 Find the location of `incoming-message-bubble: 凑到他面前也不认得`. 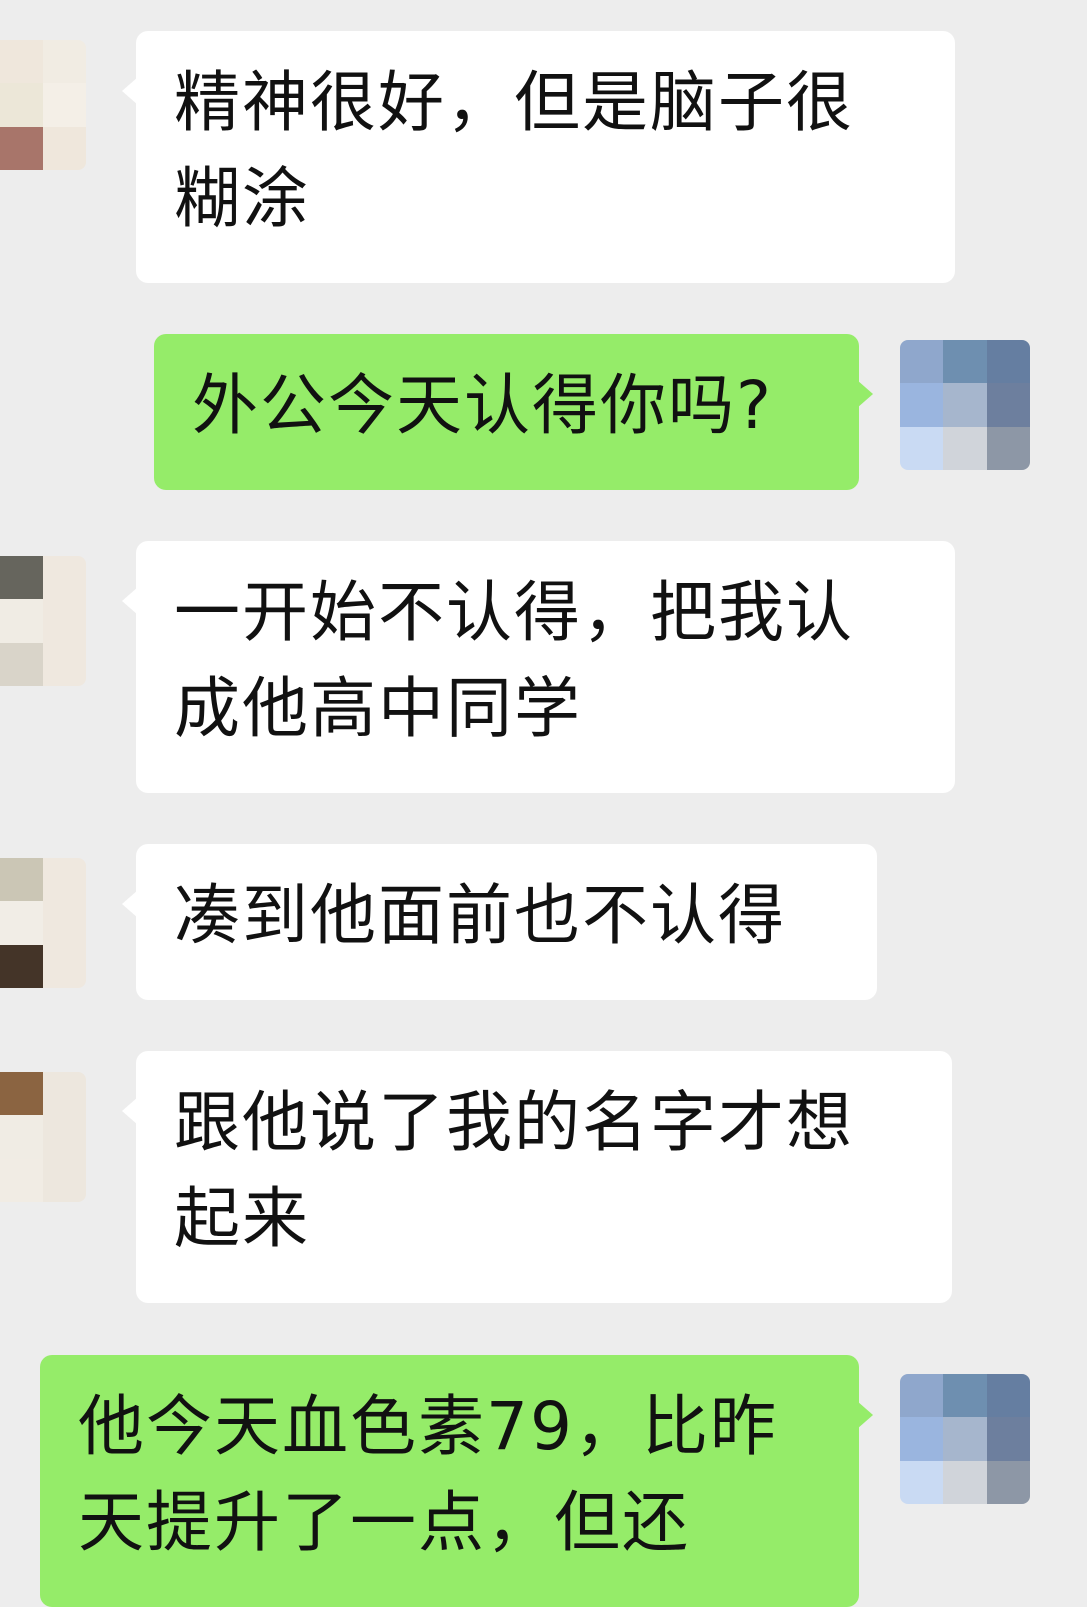

incoming-message-bubble: 凑到他面前也不认得 is located at coordinates (499, 922).